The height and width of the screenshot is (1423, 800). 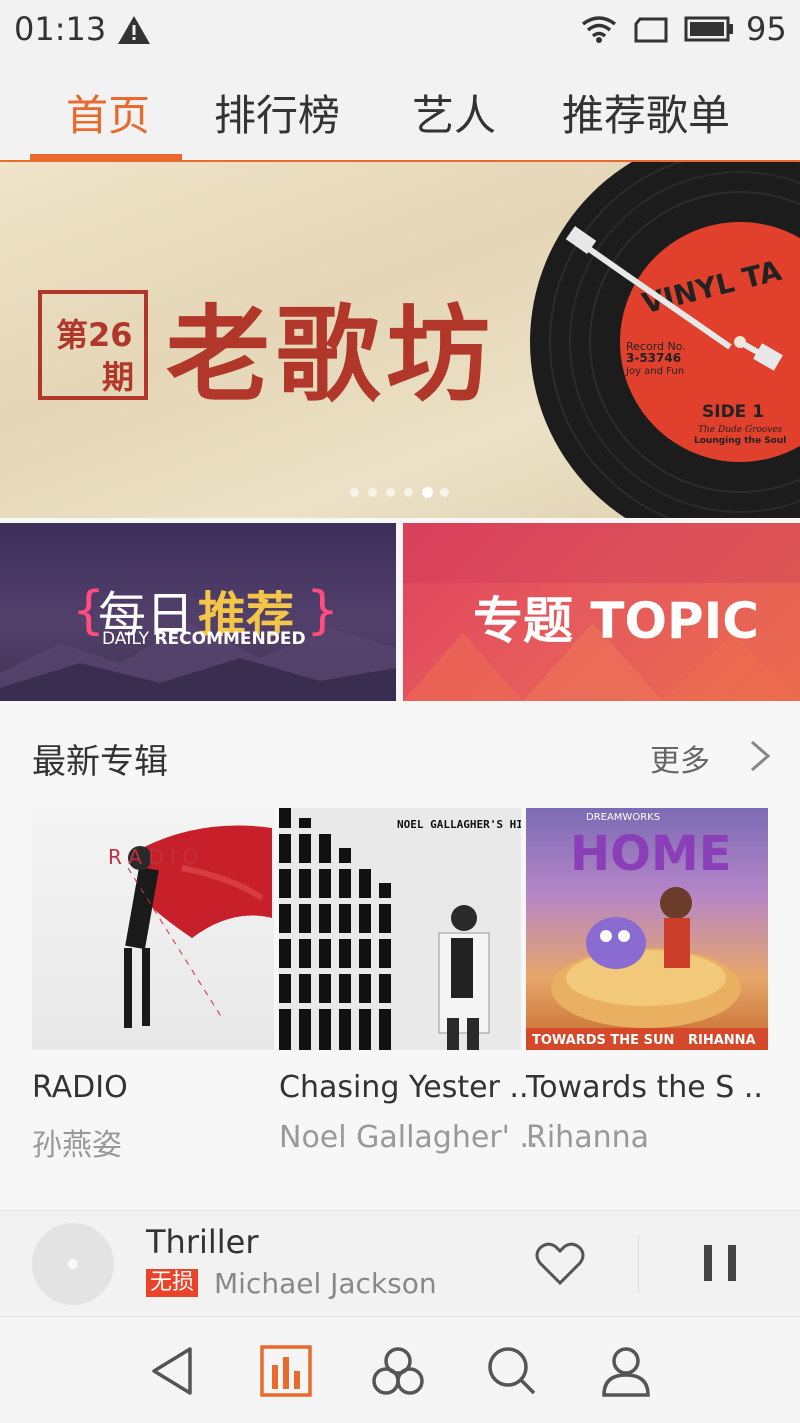 I want to click on daily-subtitle-b: RECOMMENDED, so click(x=230, y=639).